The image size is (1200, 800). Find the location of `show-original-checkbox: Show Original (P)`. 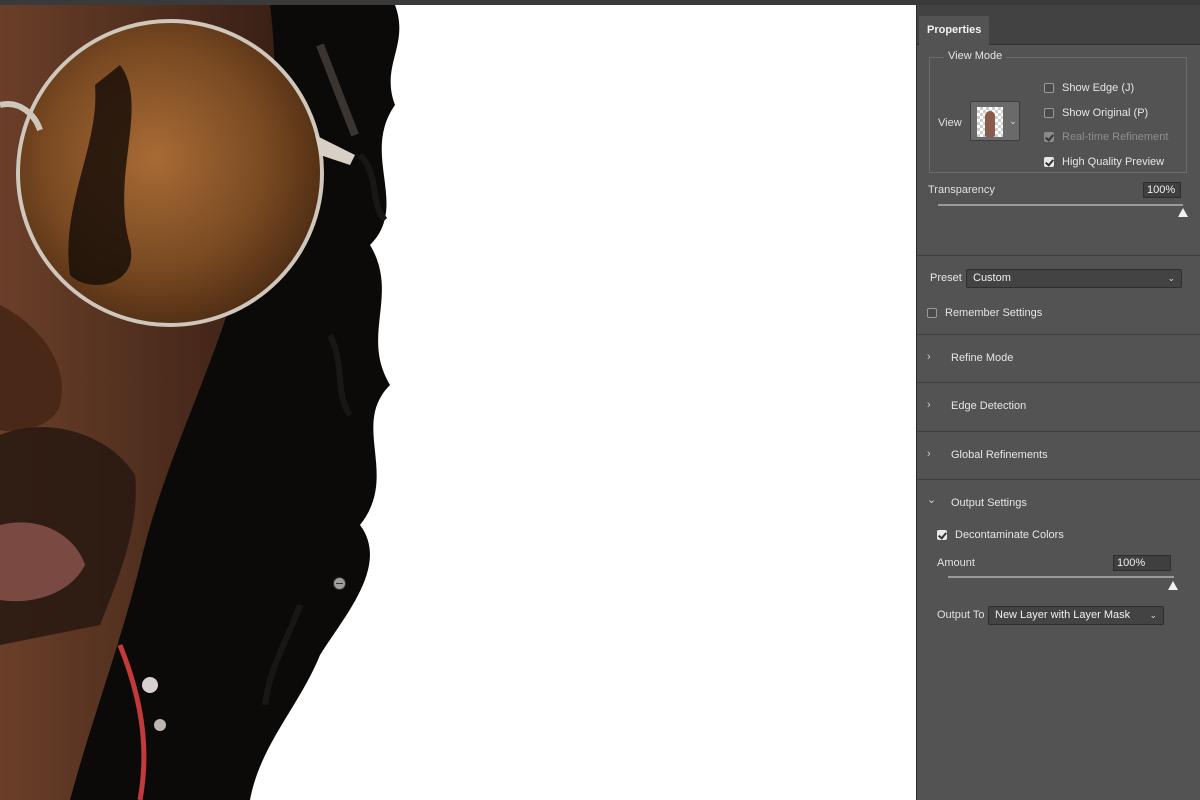

show-original-checkbox: Show Original (P) is located at coordinates (1096, 113).